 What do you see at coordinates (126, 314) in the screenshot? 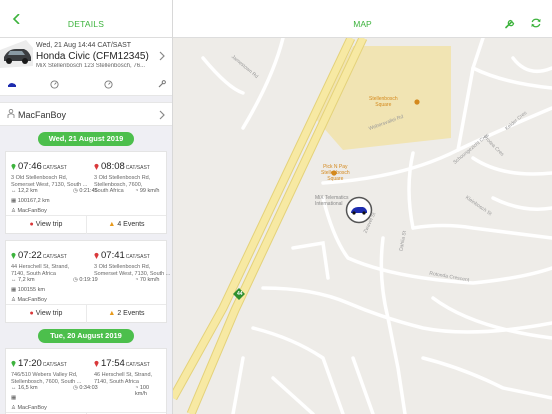
I see `events-button: ▲ 2 Events` at bounding box center [126, 314].